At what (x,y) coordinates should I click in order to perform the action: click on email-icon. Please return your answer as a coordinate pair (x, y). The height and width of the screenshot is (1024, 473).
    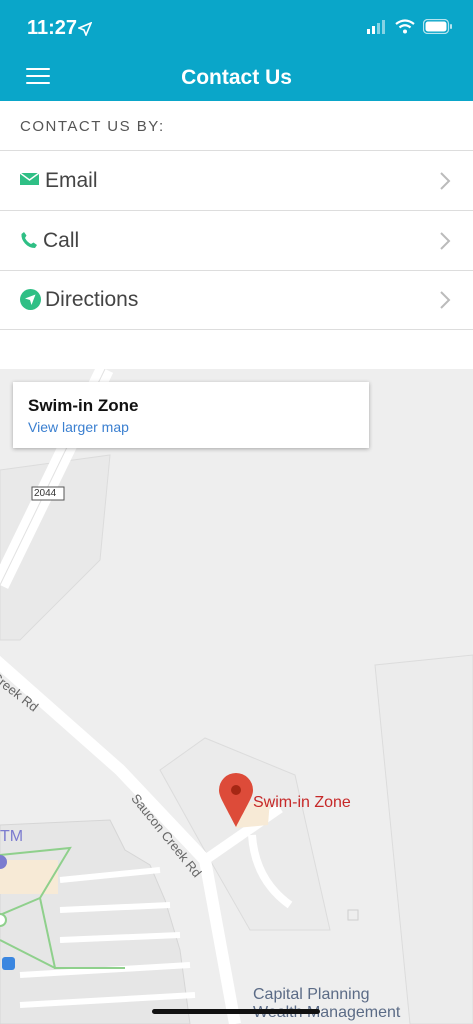
    Looking at the image, I should click on (30, 178).